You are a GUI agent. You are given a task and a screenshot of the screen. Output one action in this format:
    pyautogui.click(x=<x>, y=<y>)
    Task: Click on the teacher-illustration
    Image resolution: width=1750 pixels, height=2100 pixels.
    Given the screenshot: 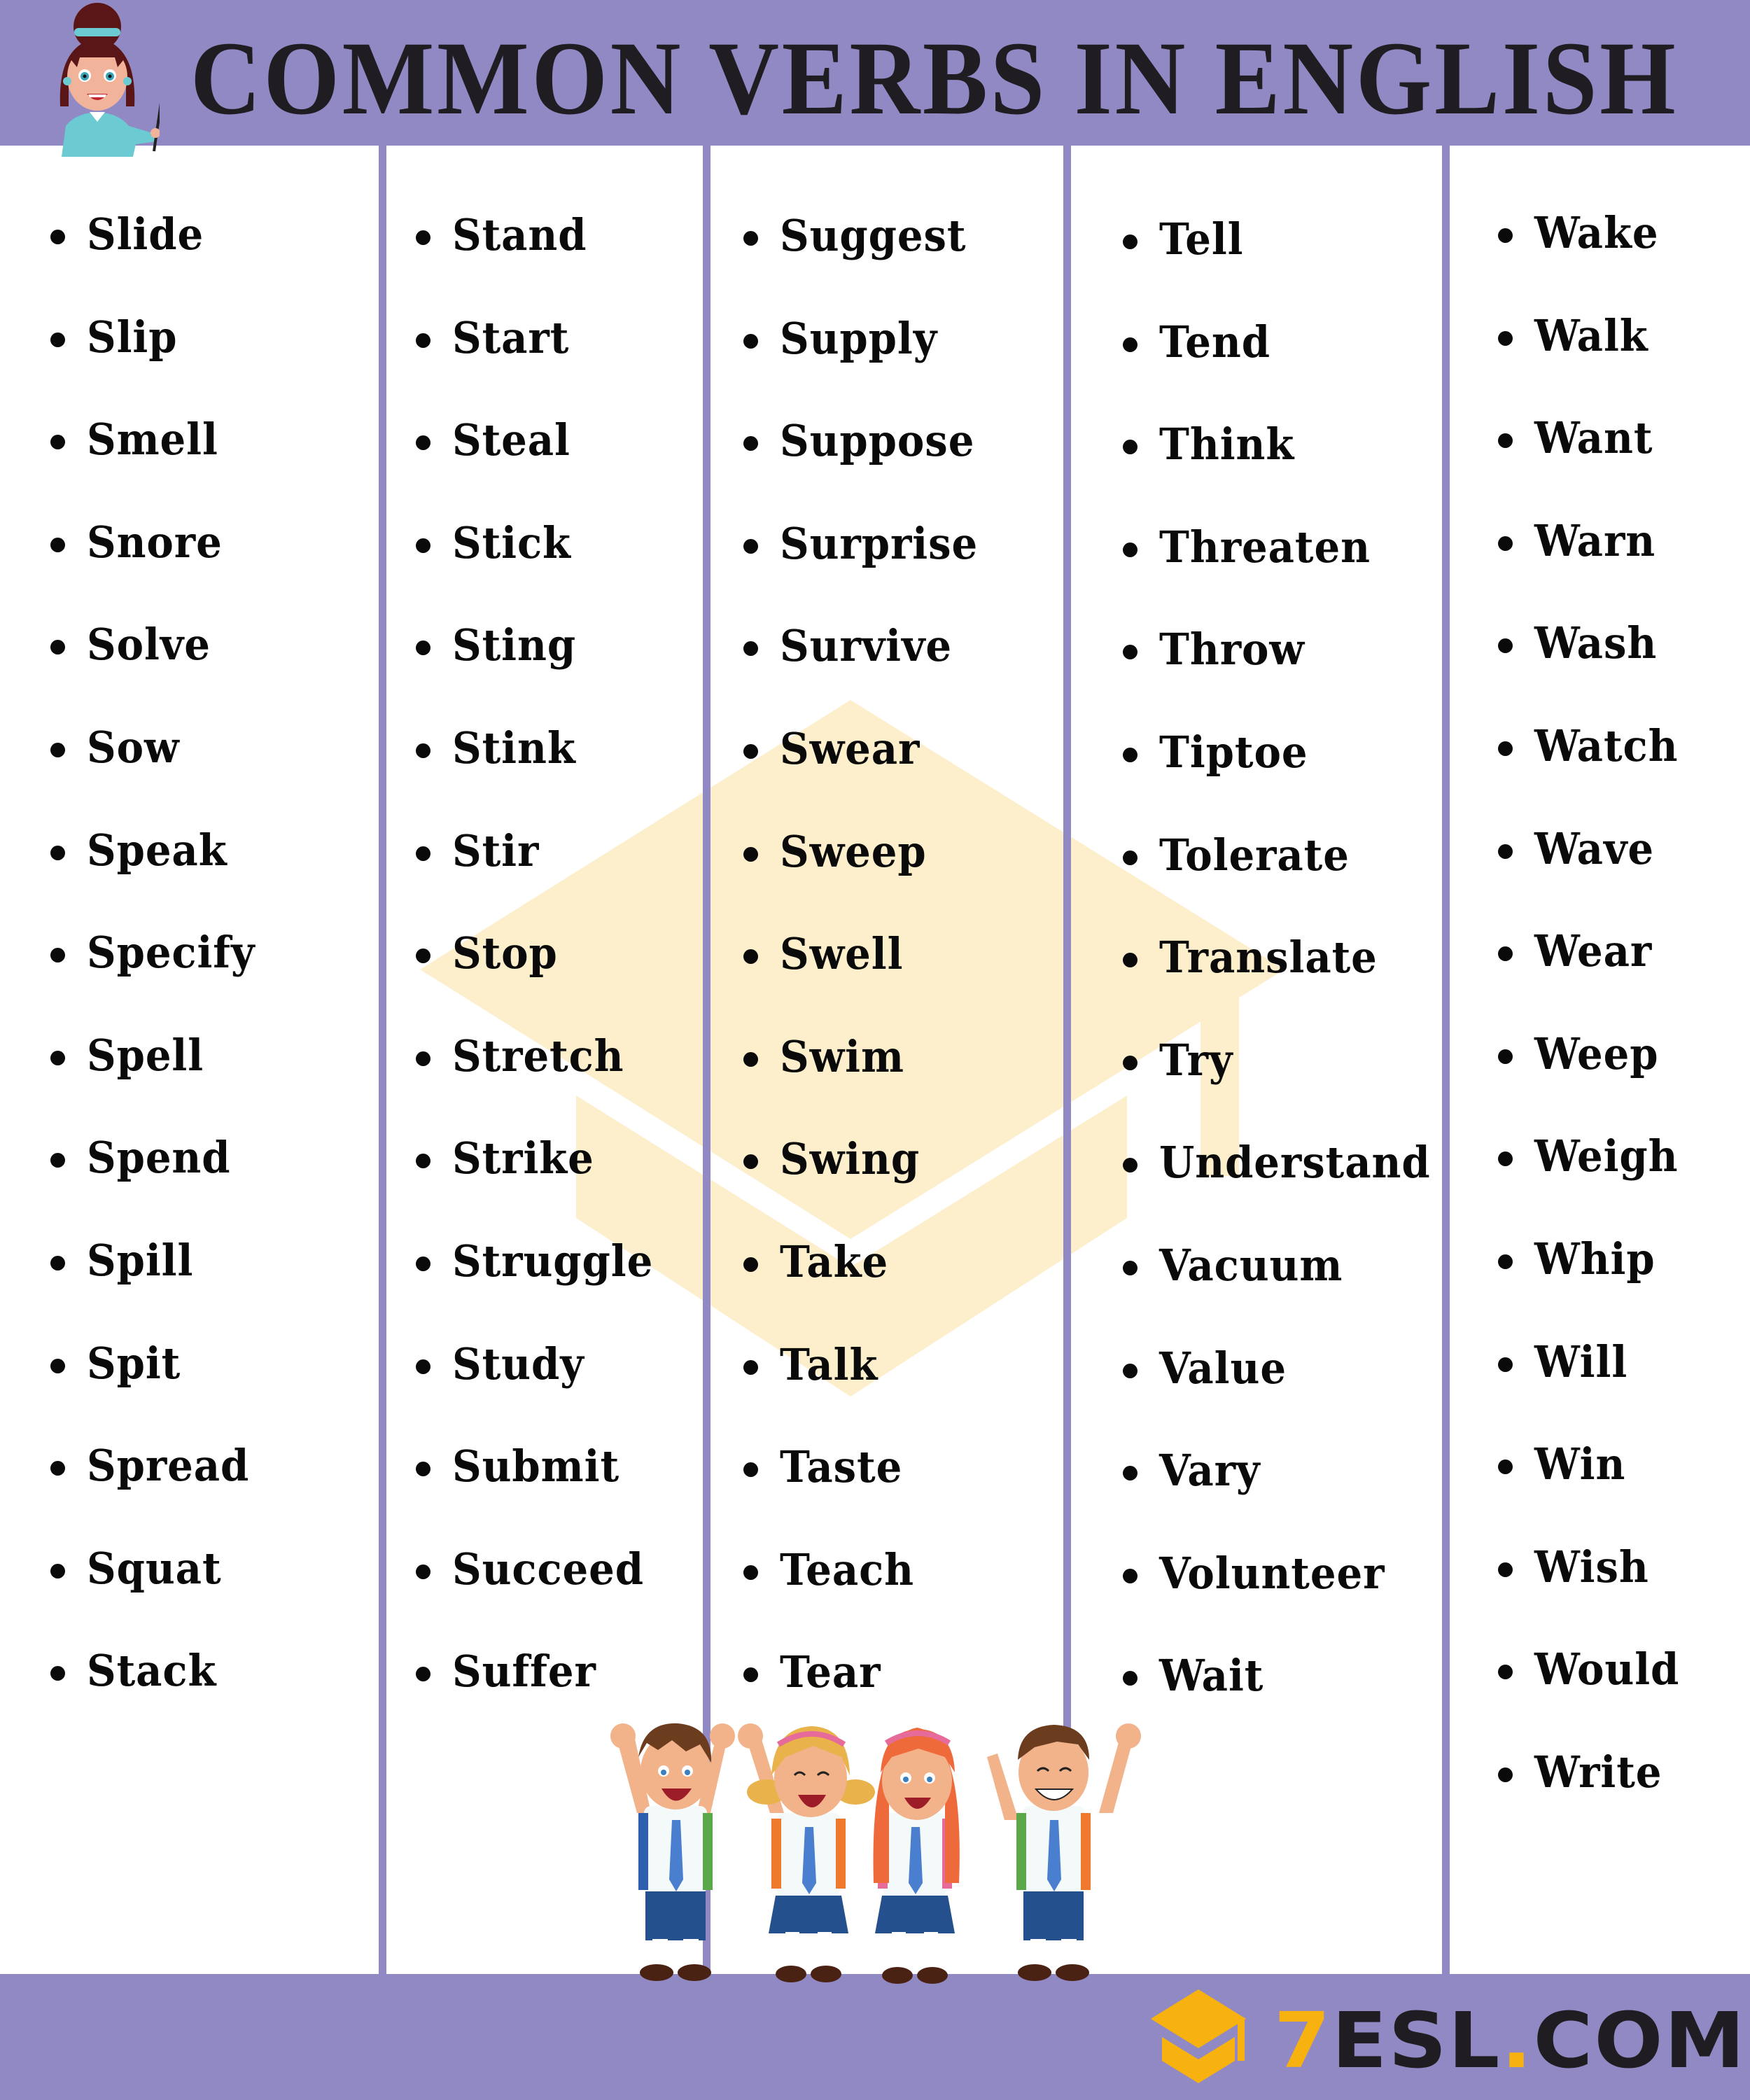 What is the action you would take?
    pyautogui.click(x=109, y=80)
    